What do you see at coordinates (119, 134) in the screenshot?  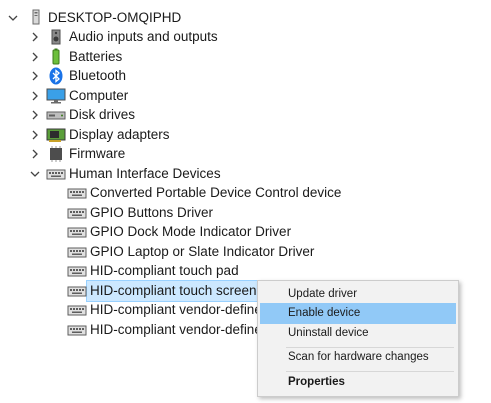 I see `category-label: Display adapters` at bounding box center [119, 134].